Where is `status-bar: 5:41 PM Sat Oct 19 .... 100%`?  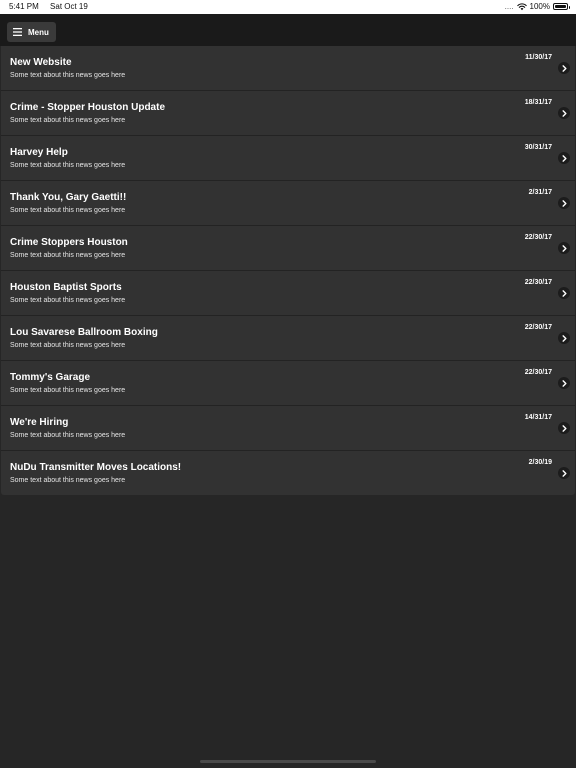
status-bar: 5:41 PM Sat Oct 19 .... 100% is located at coordinates (288, 7).